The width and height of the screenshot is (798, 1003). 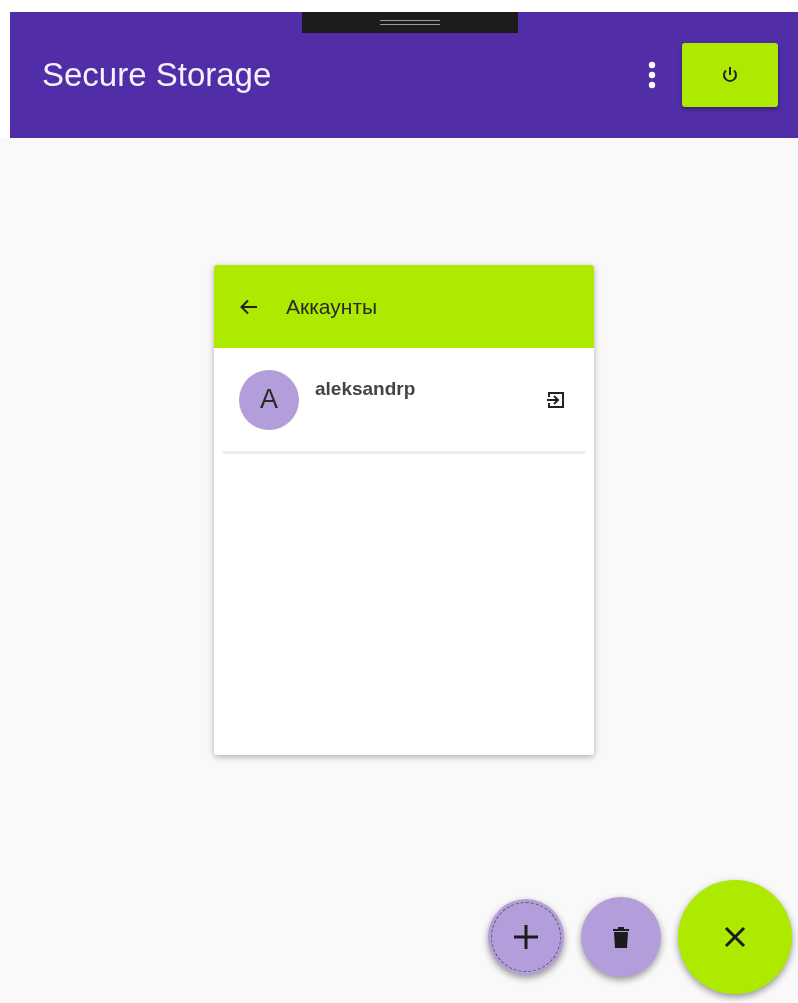 I want to click on plus-icon, so click(x=526, y=937).